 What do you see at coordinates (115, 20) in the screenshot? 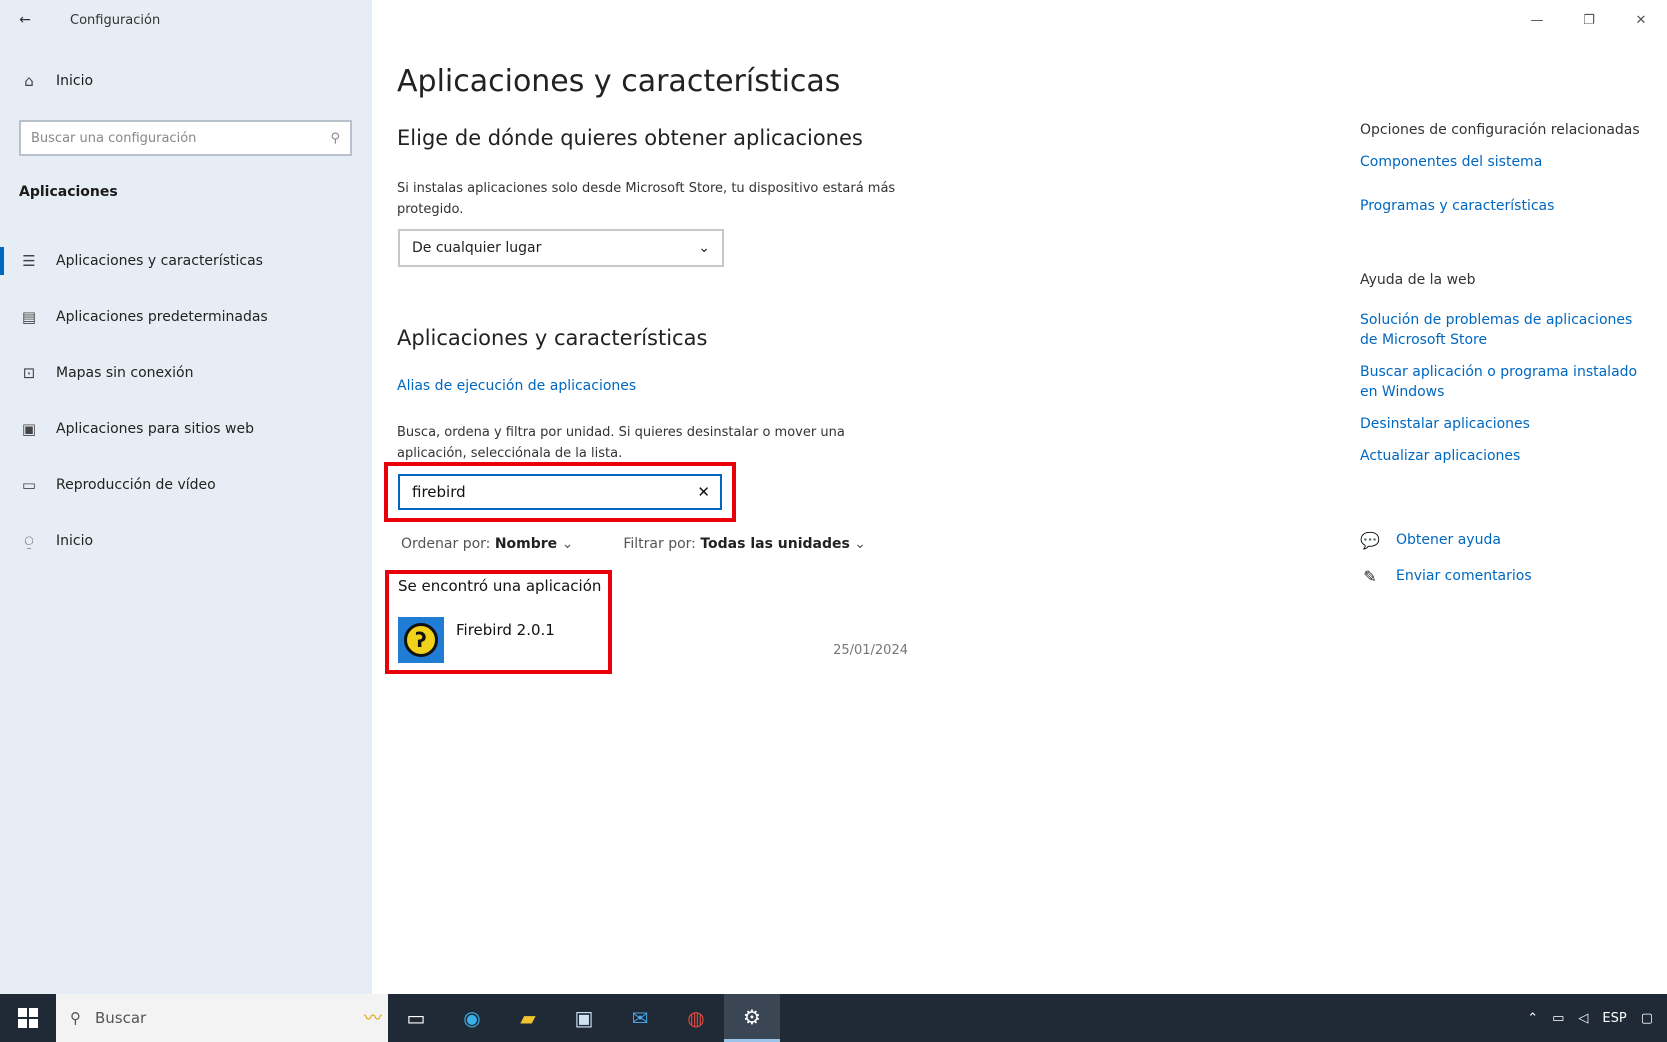
I see `window-title: Configuración` at bounding box center [115, 20].